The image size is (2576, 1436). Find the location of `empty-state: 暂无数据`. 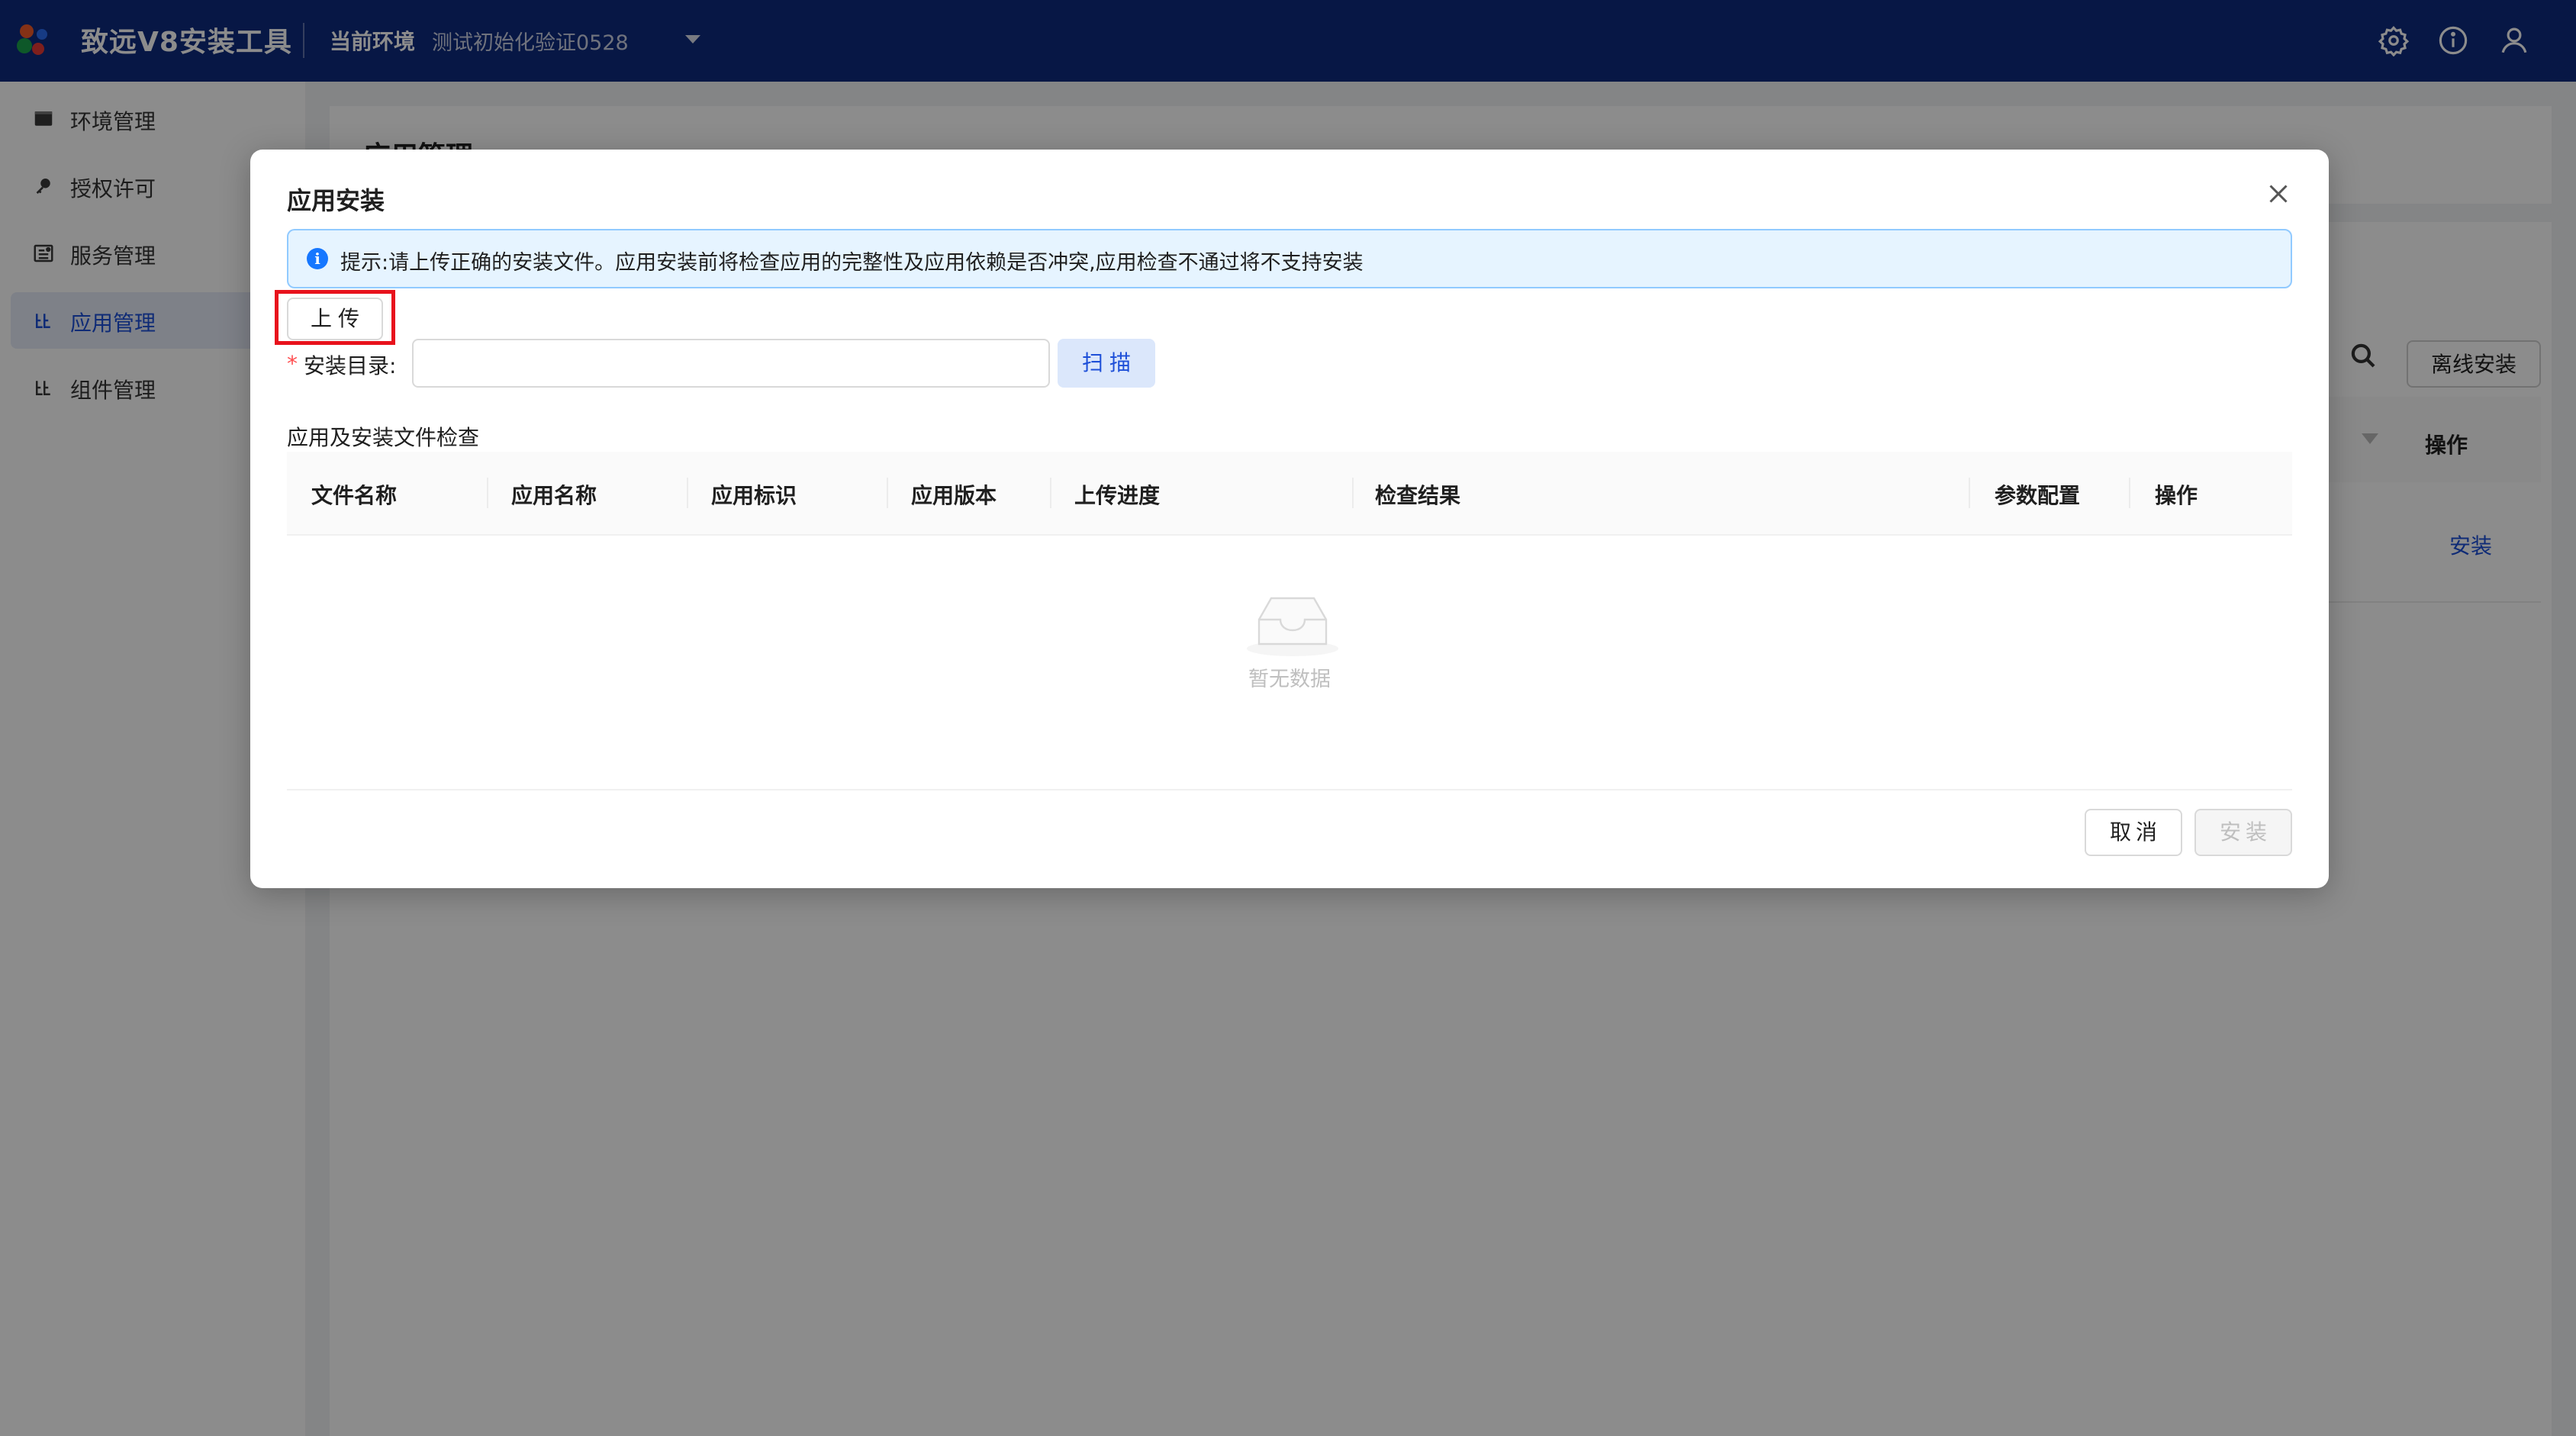

empty-state: 暂无数据 is located at coordinates (1289, 646).